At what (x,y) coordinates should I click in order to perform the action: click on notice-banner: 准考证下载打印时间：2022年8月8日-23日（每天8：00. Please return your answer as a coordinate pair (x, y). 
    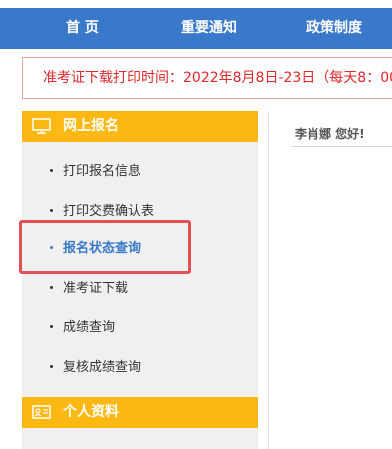
    Looking at the image, I should click on (207, 78).